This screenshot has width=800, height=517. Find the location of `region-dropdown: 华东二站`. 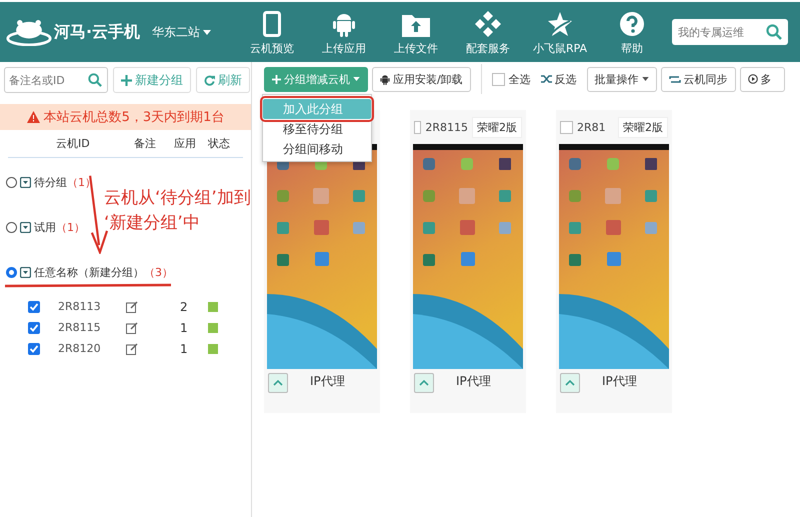

region-dropdown: 华东二站 is located at coordinates (192, 32).